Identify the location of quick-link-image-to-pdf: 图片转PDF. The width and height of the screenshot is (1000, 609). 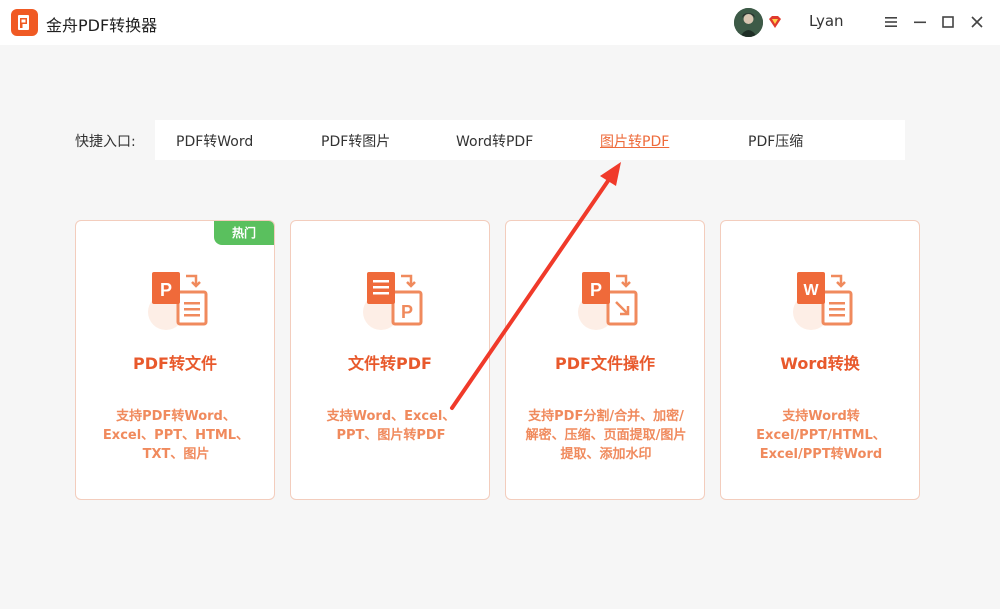
(634, 141).